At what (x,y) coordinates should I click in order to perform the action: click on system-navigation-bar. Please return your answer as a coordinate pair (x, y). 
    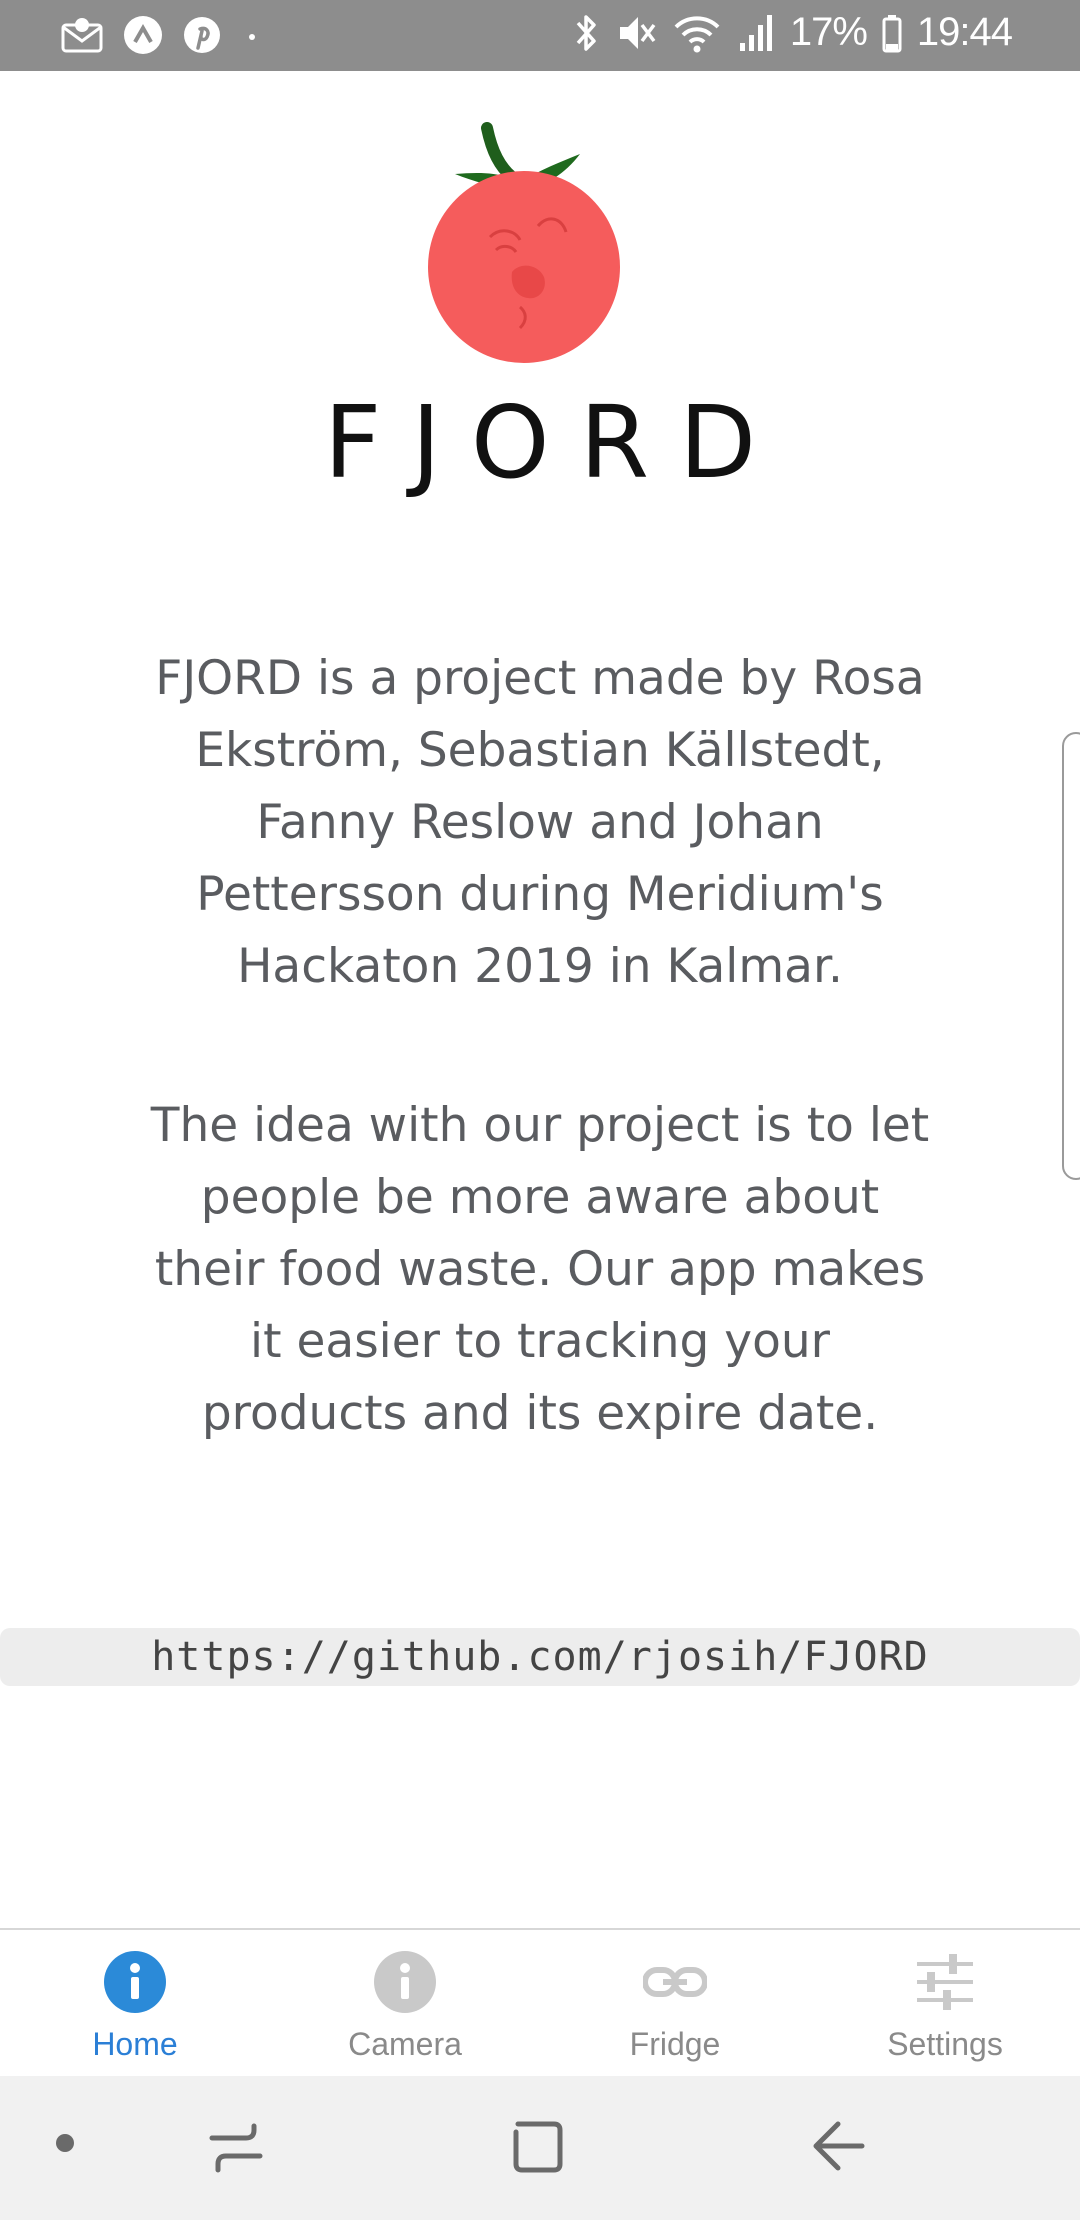
    Looking at the image, I should click on (540, 2148).